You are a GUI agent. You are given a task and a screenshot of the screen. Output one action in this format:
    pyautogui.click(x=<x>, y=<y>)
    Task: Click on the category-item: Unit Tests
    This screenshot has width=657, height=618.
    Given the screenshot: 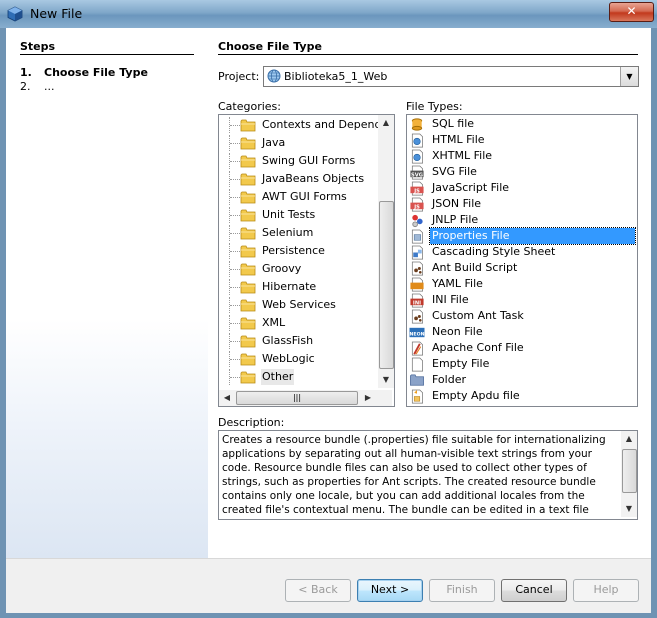 What is the action you would take?
    pyautogui.click(x=297, y=215)
    